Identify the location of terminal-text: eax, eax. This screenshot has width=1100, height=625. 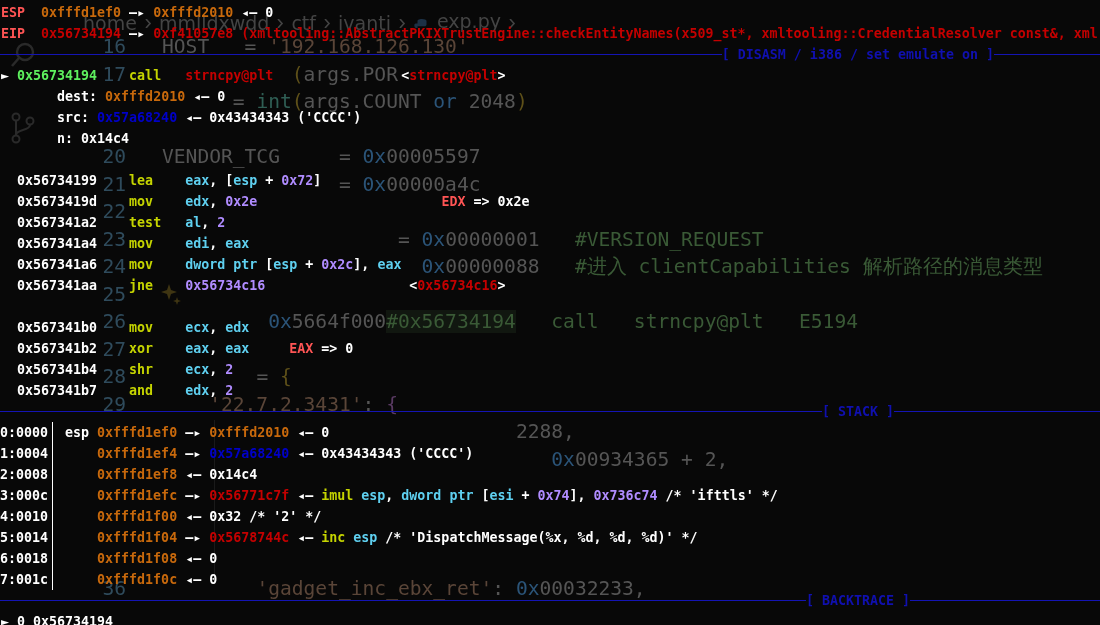
(217, 348).